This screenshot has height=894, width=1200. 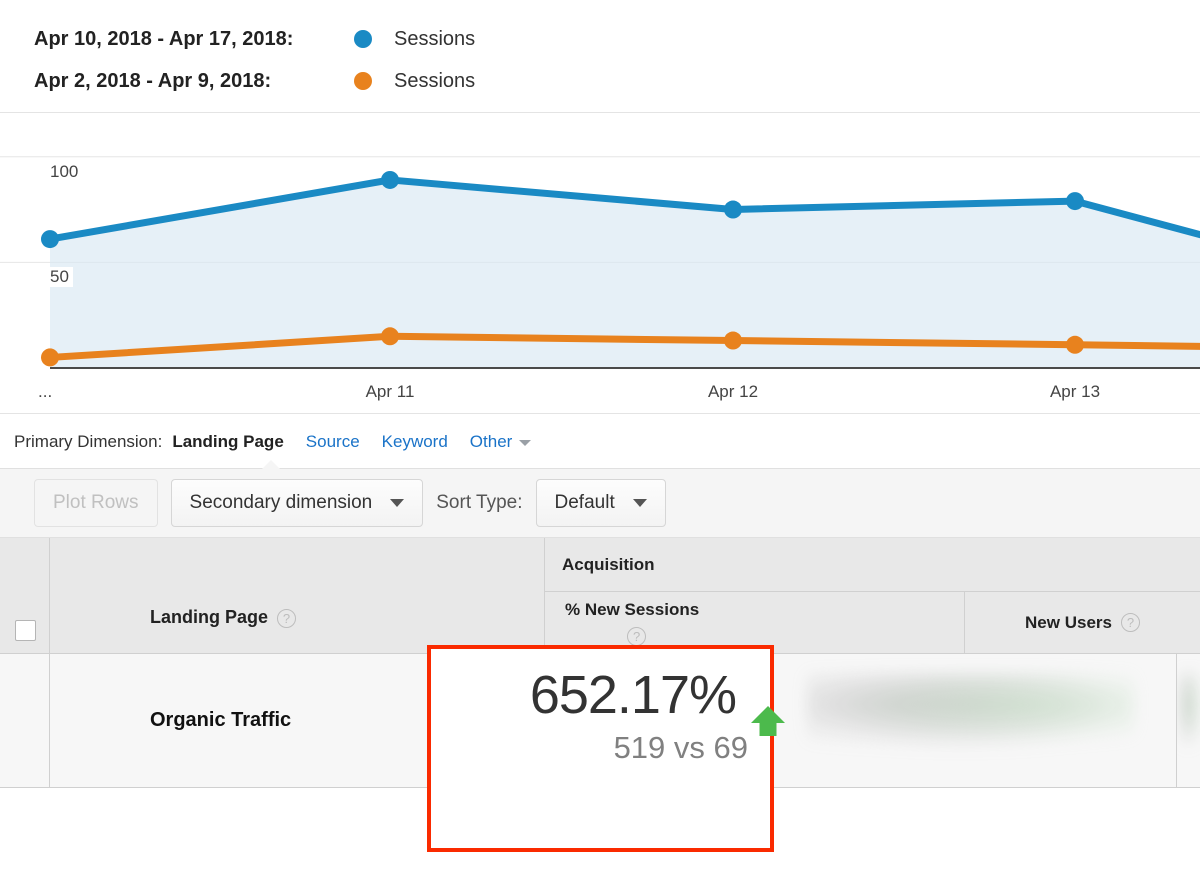 I want to click on column-header-new-users: New Users ?, so click(x=1082, y=622).